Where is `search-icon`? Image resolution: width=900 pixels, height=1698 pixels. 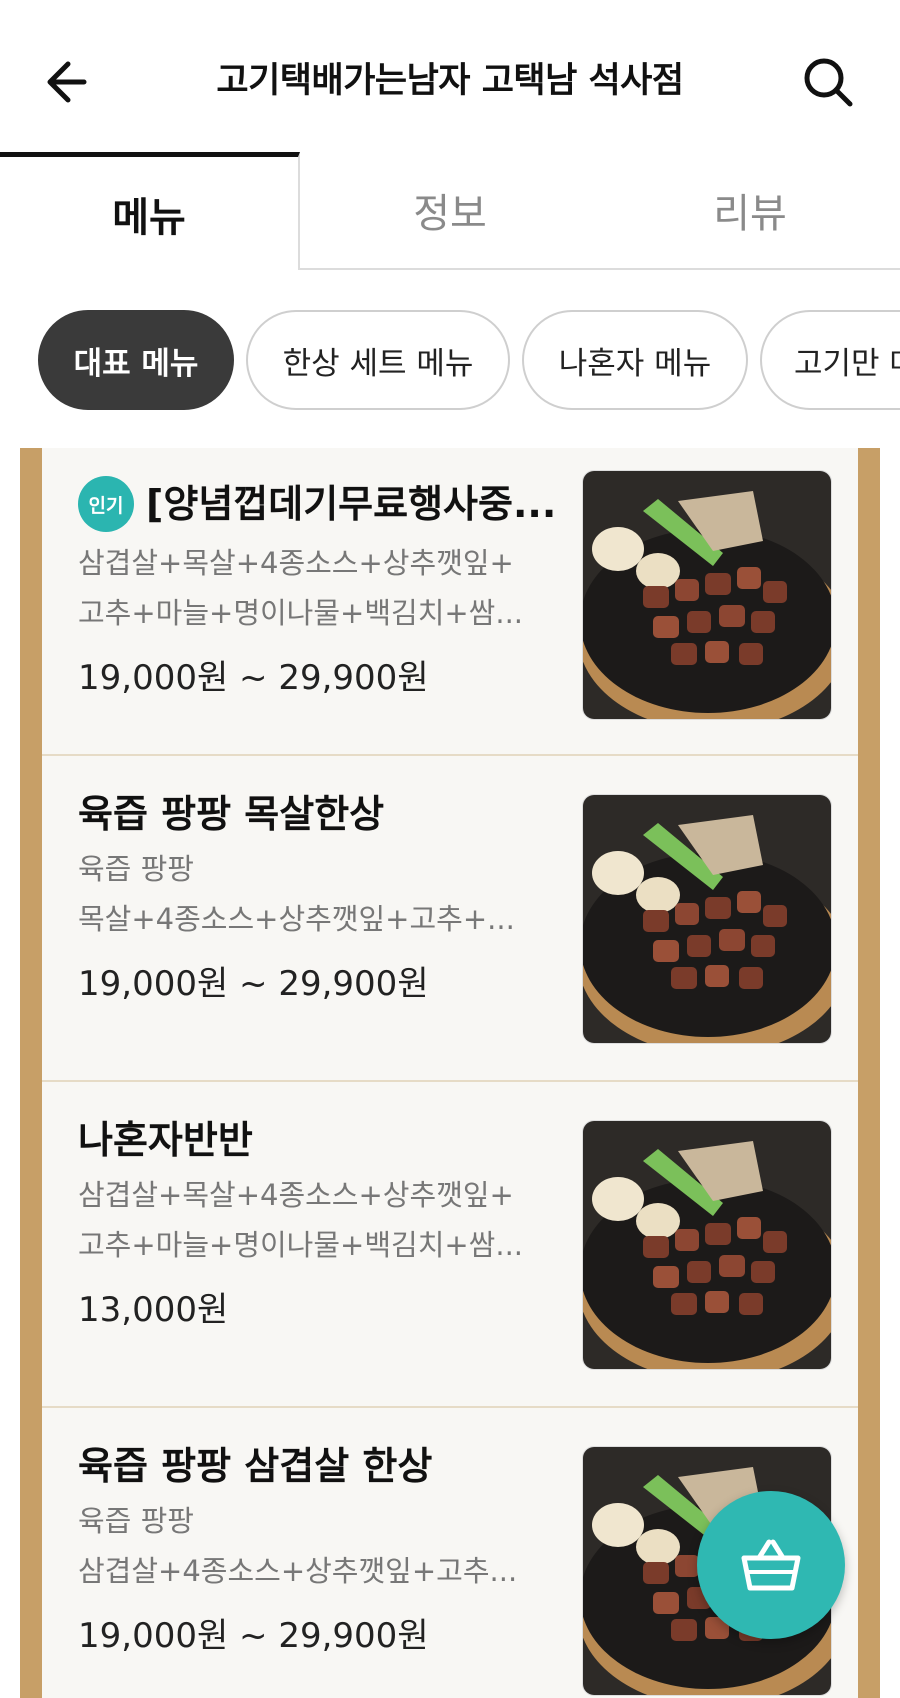
search-icon is located at coordinates (828, 82).